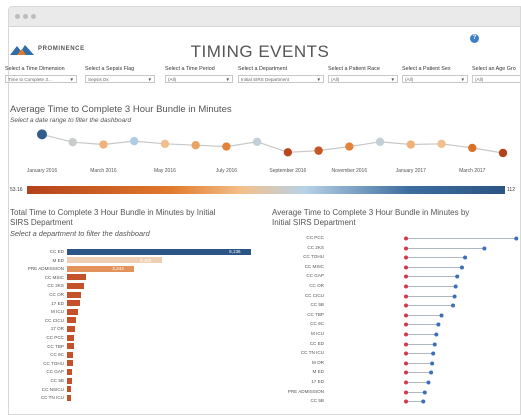  Describe the element at coordinates (496, 79) in the screenshot. I see `age-group-select: (All)` at that location.